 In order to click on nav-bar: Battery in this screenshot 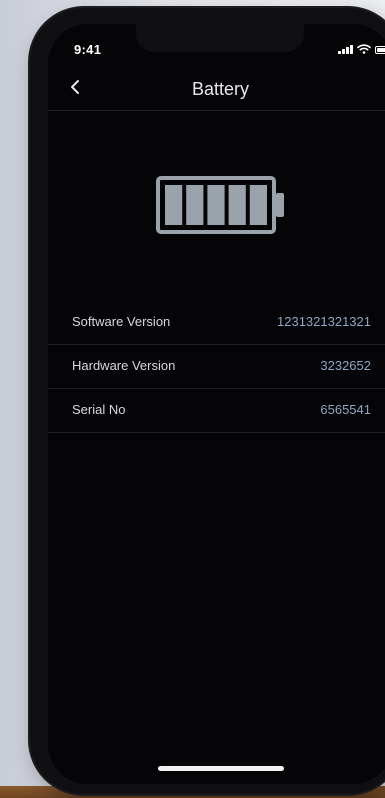, I will do `click(216, 87)`.